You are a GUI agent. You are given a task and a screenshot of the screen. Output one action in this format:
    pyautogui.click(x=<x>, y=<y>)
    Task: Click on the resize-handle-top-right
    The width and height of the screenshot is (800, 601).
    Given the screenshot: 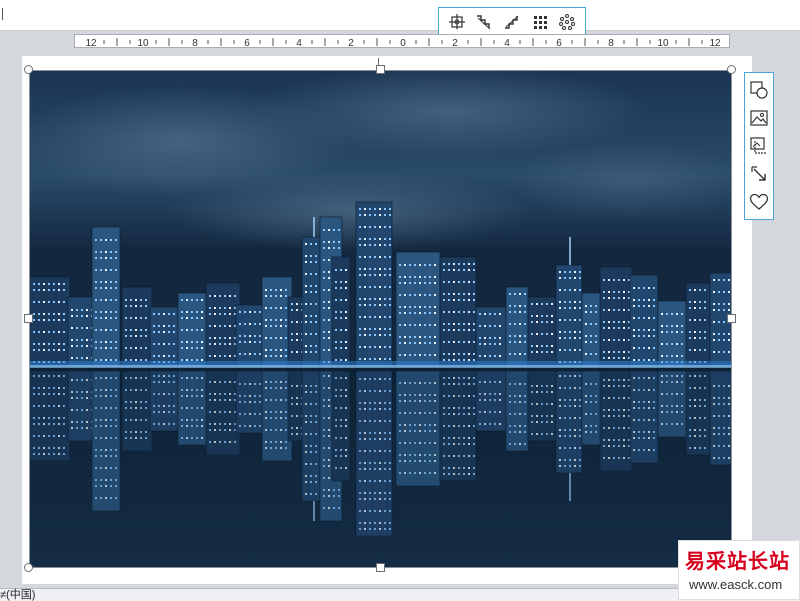 What is the action you would take?
    pyautogui.click(x=731, y=69)
    